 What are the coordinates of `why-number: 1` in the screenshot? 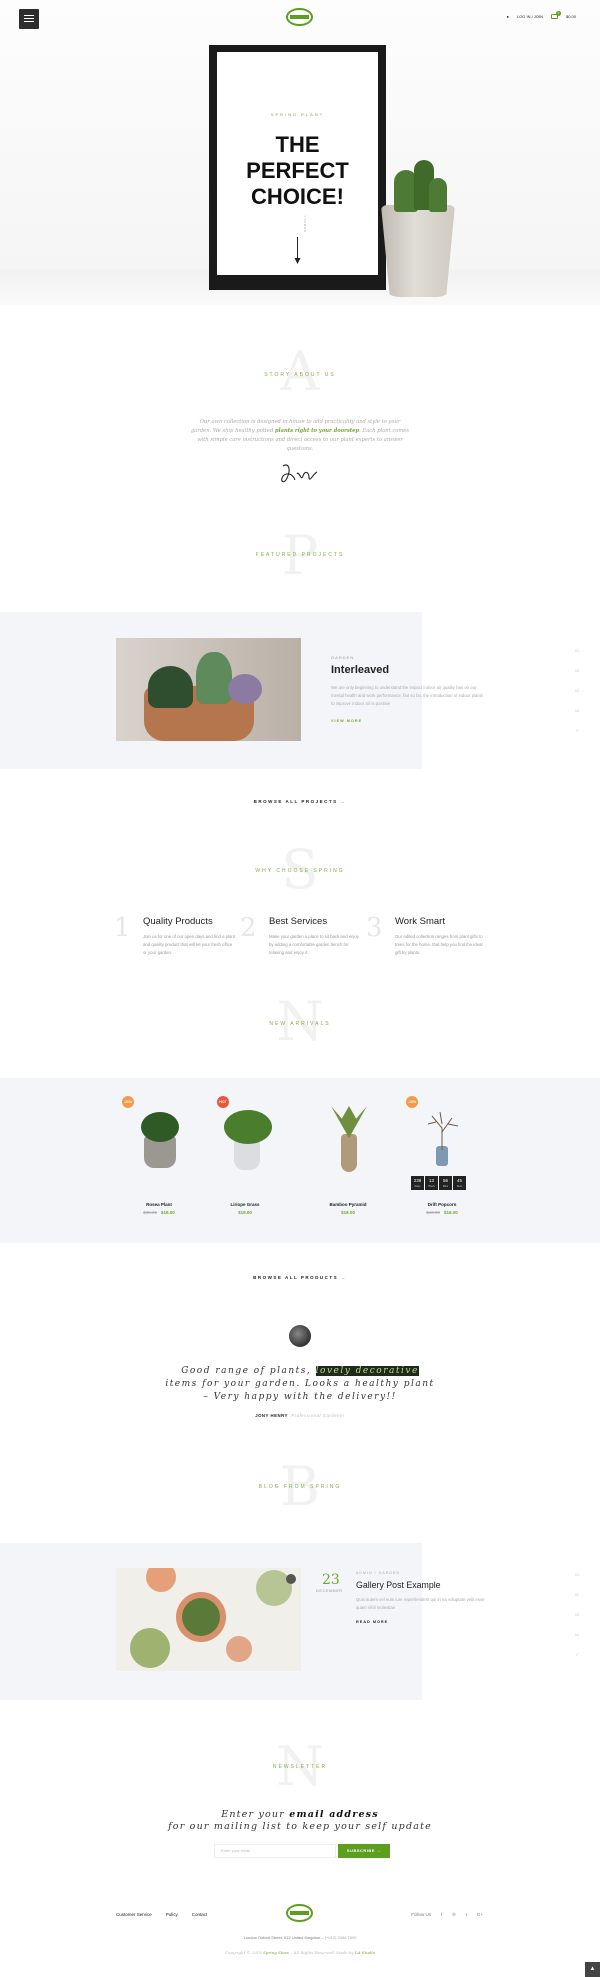 It's located at (122, 928).